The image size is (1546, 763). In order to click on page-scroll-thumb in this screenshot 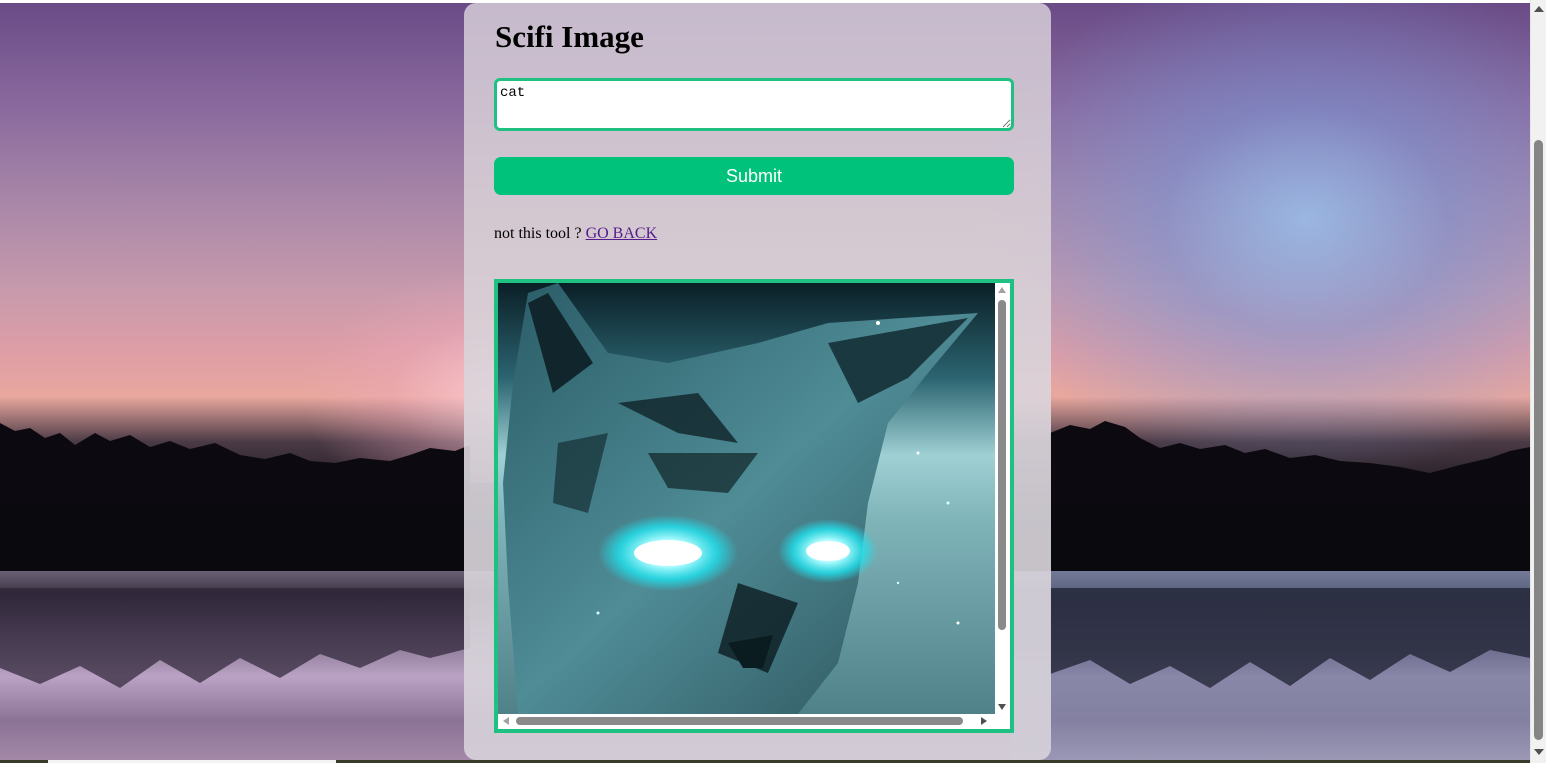, I will do `click(1538, 440)`.